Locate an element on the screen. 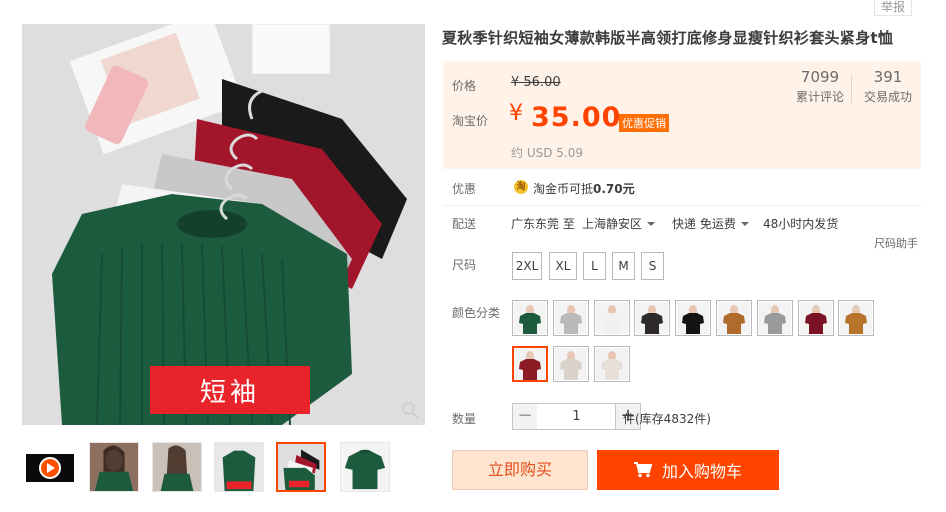 This screenshot has height=512, width=946. discount-row: 优惠 淘 淘金币可抵0.70元 is located at coordinates (682, 189).